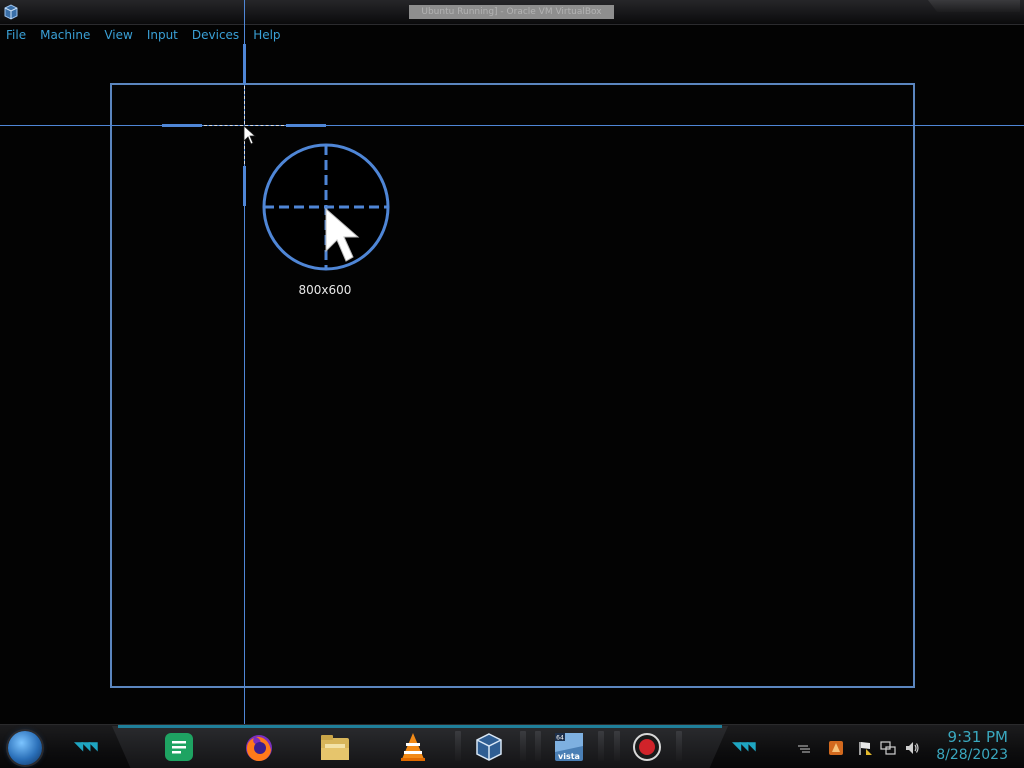 The image size is (1024, 768). I want to click on screen-recorder-icon, so click(647, 747).